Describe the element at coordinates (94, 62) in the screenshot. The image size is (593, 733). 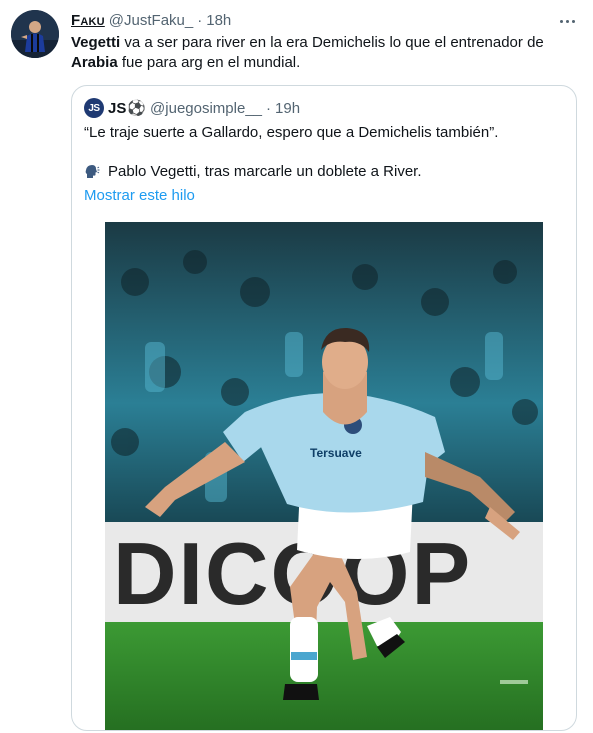
I see `mention-arabia: Arabia` at that location.